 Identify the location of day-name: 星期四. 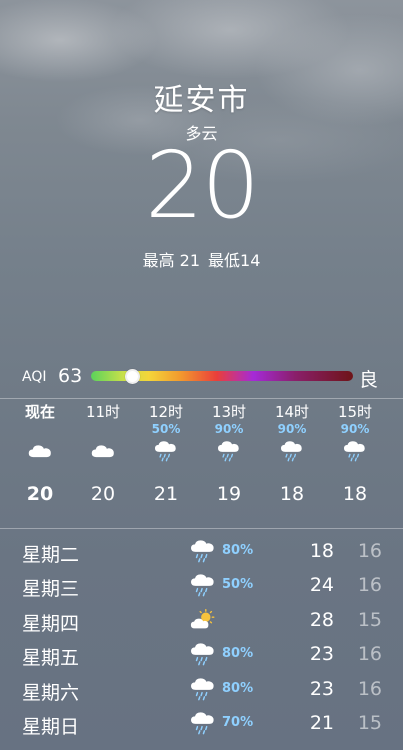
(51, 623).